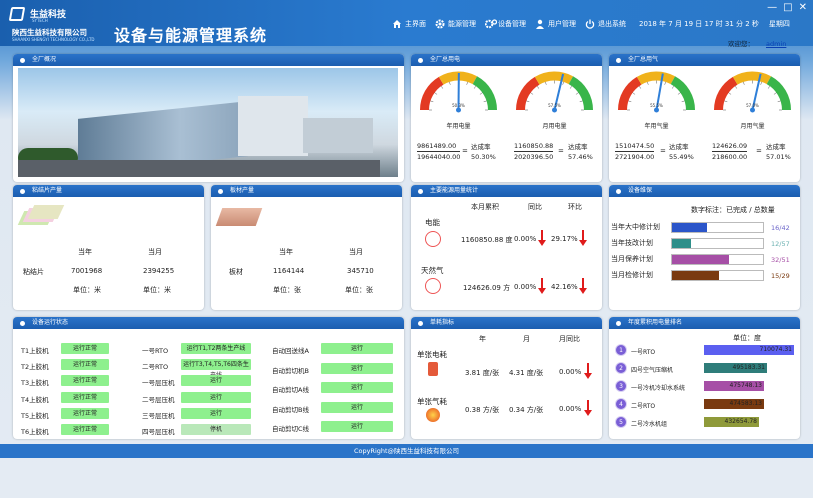  What do you see at coordinates (482, 339) in the screenshot?
I see `header-year: 年` at bounding box center [482, 339].